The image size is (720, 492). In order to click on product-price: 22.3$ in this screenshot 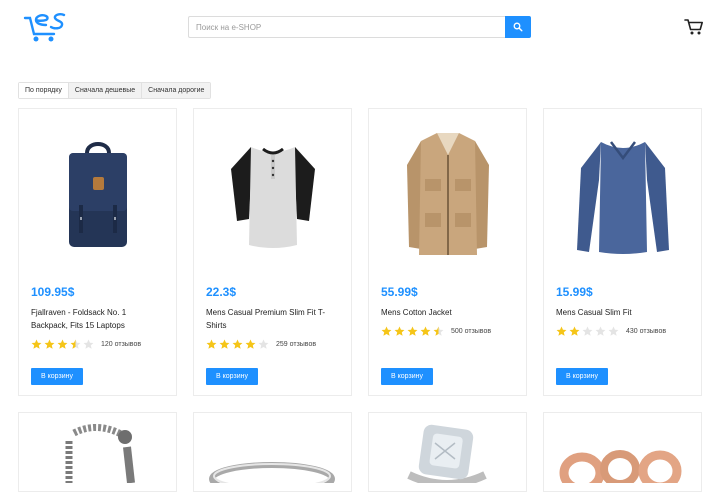, I will do `click(221, 292)`.